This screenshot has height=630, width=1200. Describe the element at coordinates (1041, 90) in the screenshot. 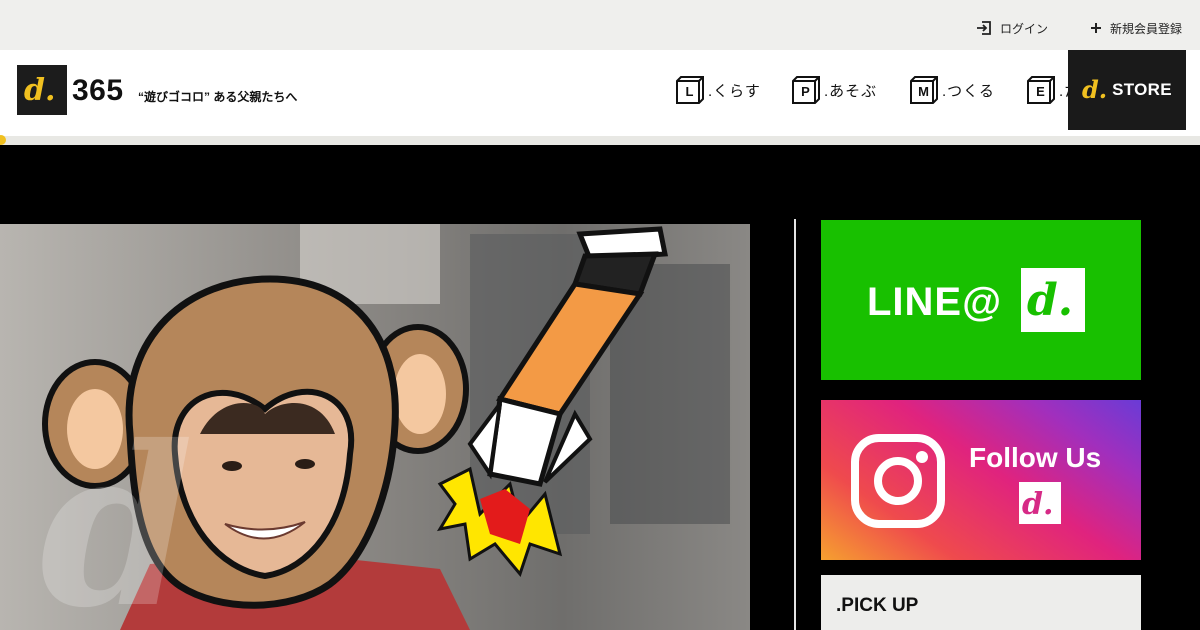

I see `cube-e-icon: E` at that location.